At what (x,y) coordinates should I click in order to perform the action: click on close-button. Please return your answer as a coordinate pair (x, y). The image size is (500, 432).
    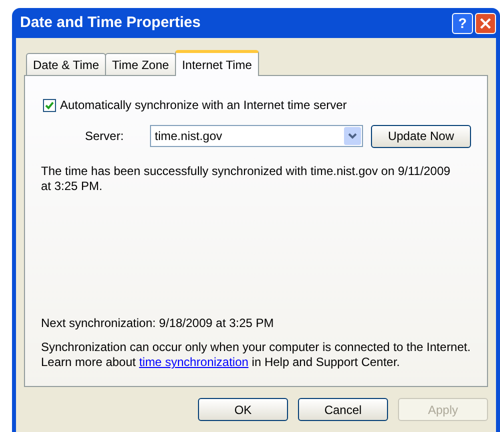
    Looking at the image, I should click on (485, 23).